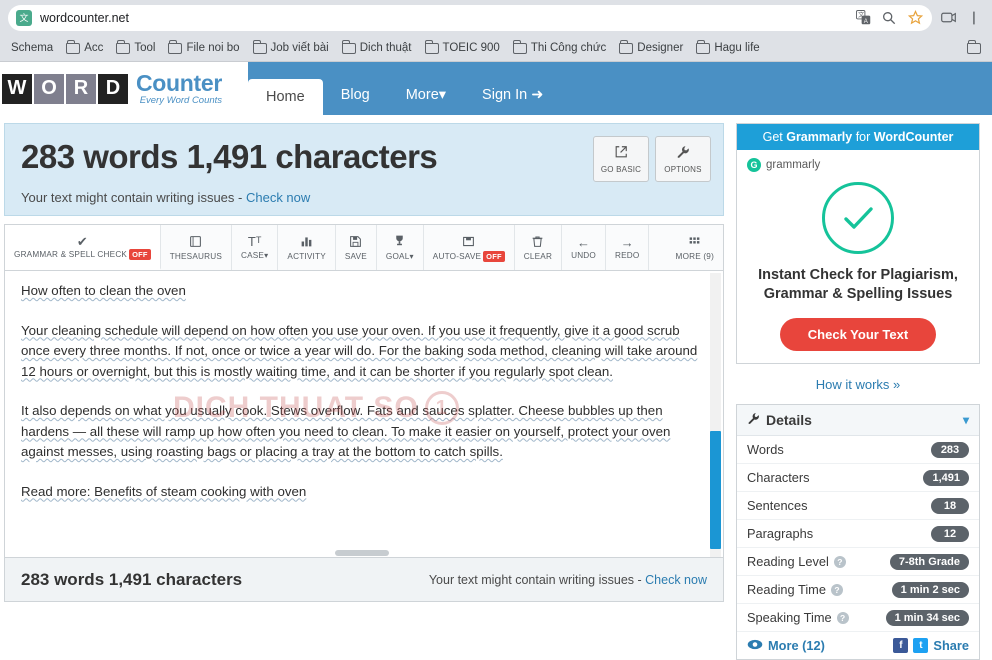 The height and width of the screenshot is (660, 992). I want to click on editor-scrollbar-thumb, so click(715, 490).